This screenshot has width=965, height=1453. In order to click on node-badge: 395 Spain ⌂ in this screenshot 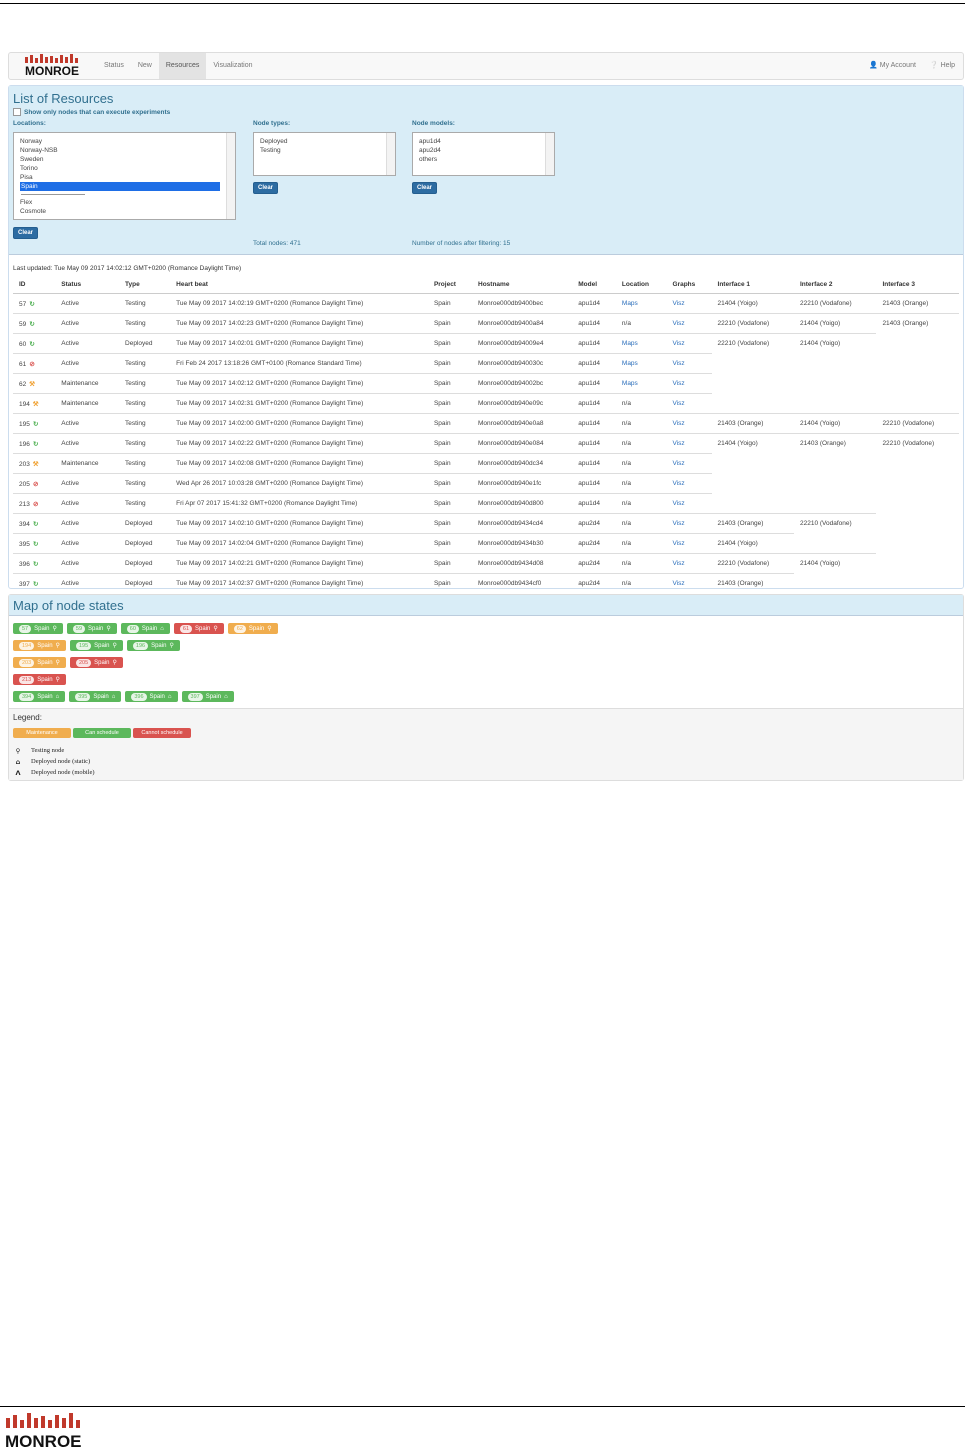, I will do `click(95, 696)`.